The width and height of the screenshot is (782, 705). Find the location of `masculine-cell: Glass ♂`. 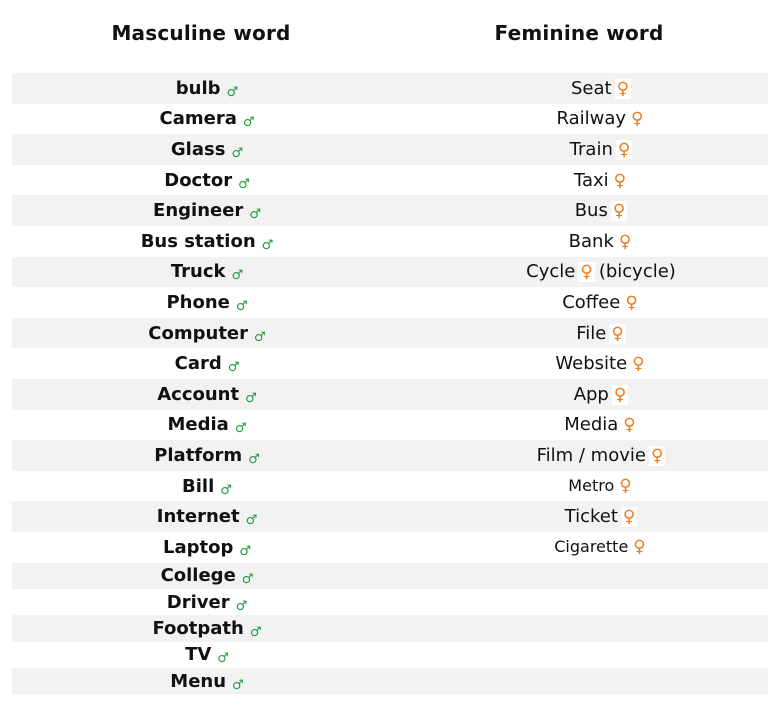

masculine-cell: Glass ♂ is located at coordinates (201, 149).